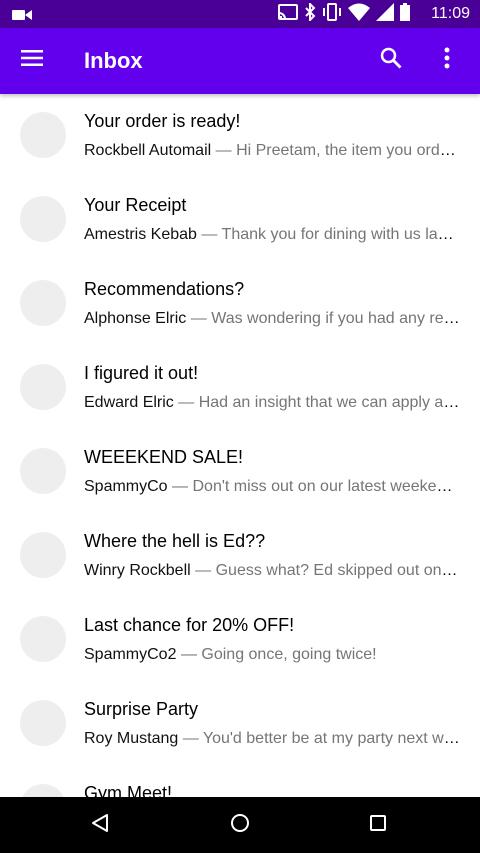 The width and height of the screenshot is (480, 853). I want to click on more-vert-icon, so click(447, 60).